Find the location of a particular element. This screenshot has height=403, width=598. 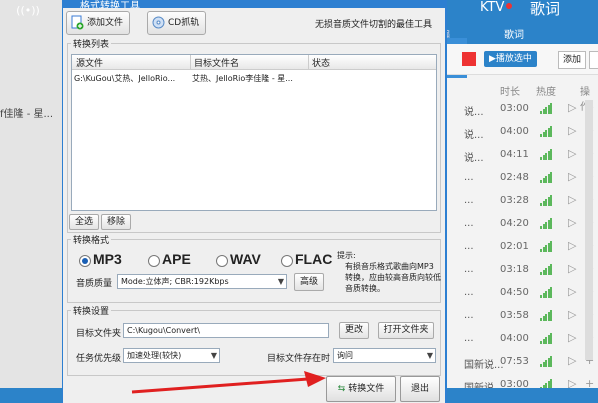

table-row: ...02:48▷+ is located at coordinates (519, 179).